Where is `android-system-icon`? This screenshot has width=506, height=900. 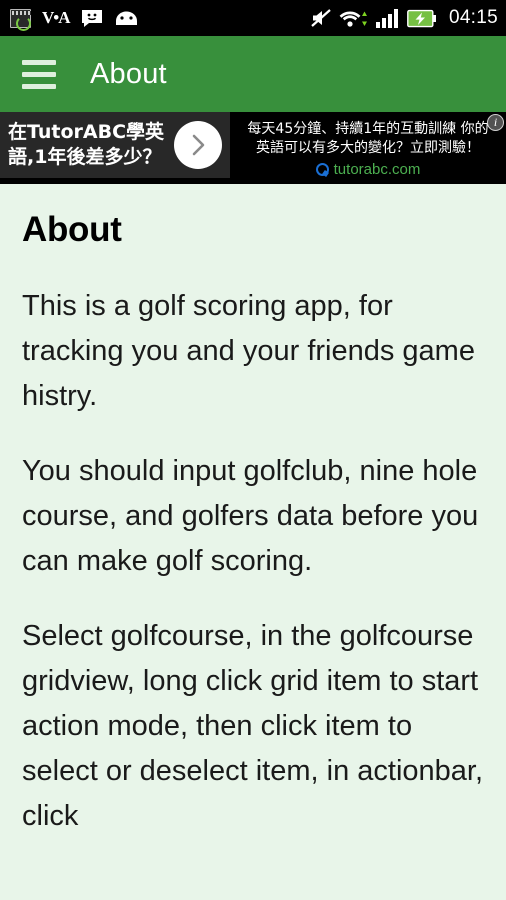 android-system-icon is located at coordinates (126, 18).